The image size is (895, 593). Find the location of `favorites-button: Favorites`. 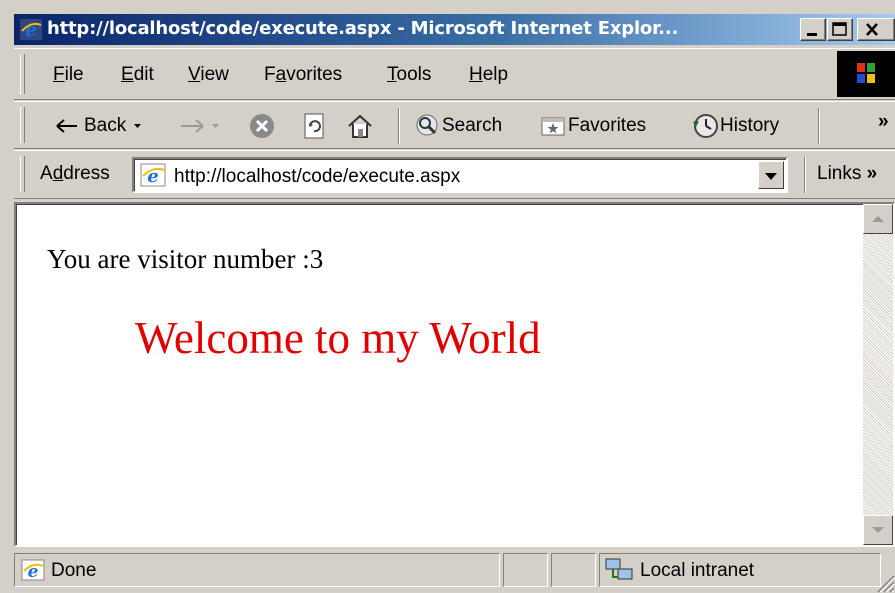

favorites-button: Favorites is located at coordinates (592, 126).